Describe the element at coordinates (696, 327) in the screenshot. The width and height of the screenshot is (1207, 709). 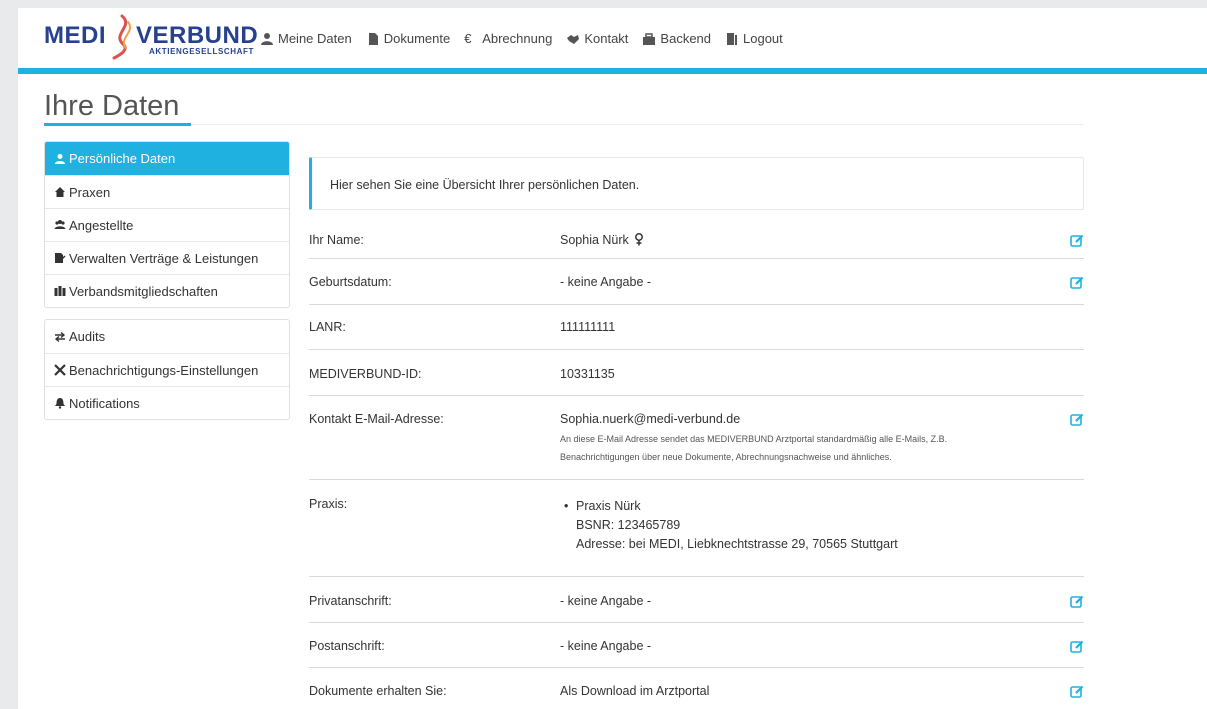
I see `row-lanr: LANR: 111111111` at that location.